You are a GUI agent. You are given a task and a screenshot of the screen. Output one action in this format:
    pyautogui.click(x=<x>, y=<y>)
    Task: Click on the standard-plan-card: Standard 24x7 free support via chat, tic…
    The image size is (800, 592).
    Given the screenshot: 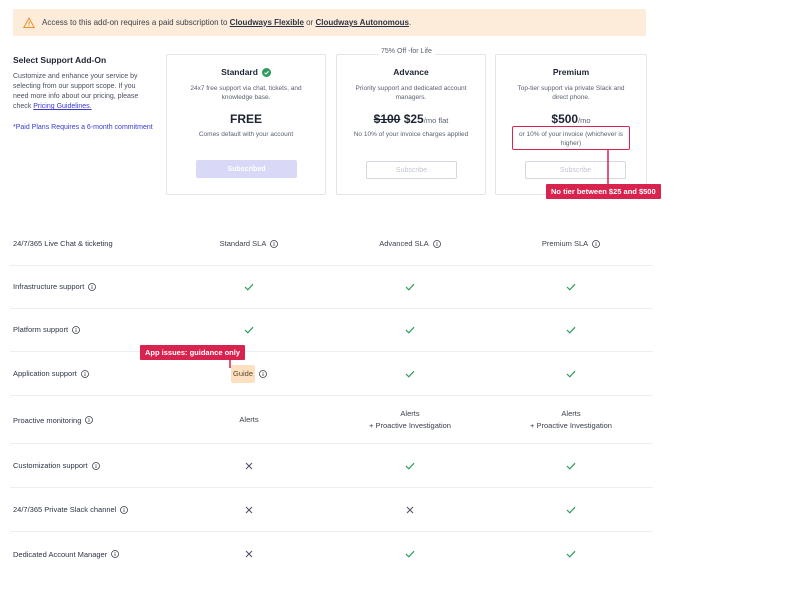 What is the action you would take?
    pyautogui.click(x=246, y=124)
    